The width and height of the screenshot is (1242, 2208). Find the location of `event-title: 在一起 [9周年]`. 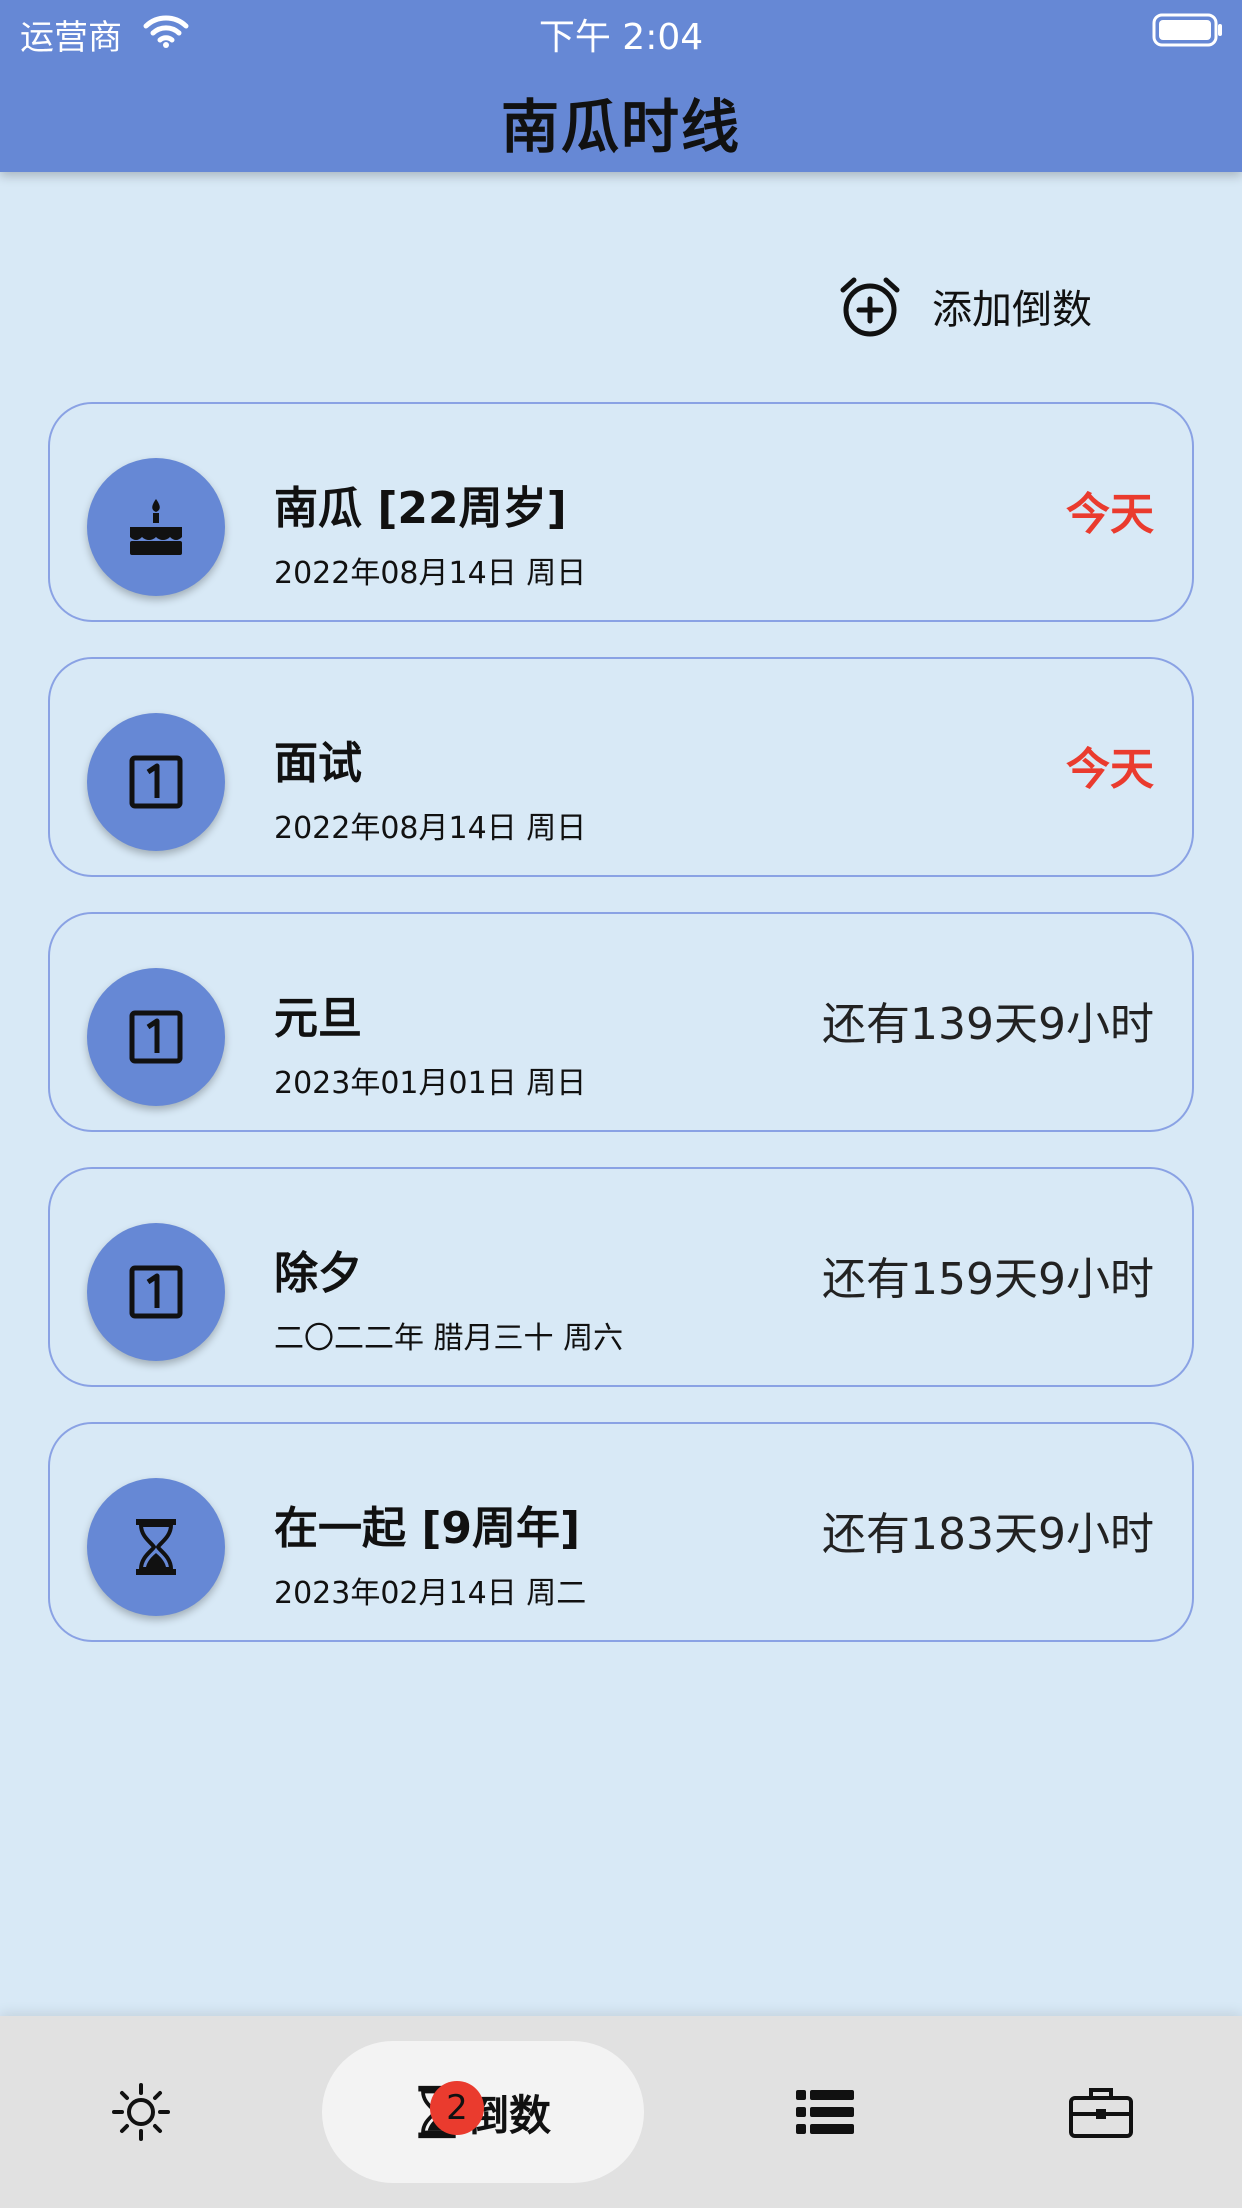

event-title: 在一起 [9周年] is located at coordinates (427, 1528).